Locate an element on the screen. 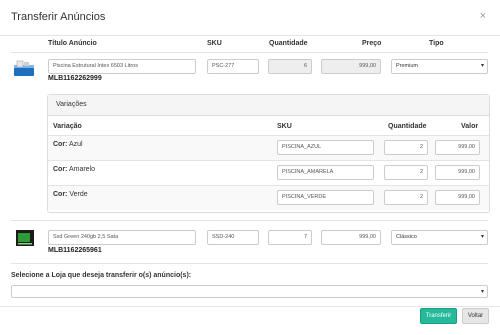  modal-header: Transferir Anúncios × is located at coordinates (250, 18).